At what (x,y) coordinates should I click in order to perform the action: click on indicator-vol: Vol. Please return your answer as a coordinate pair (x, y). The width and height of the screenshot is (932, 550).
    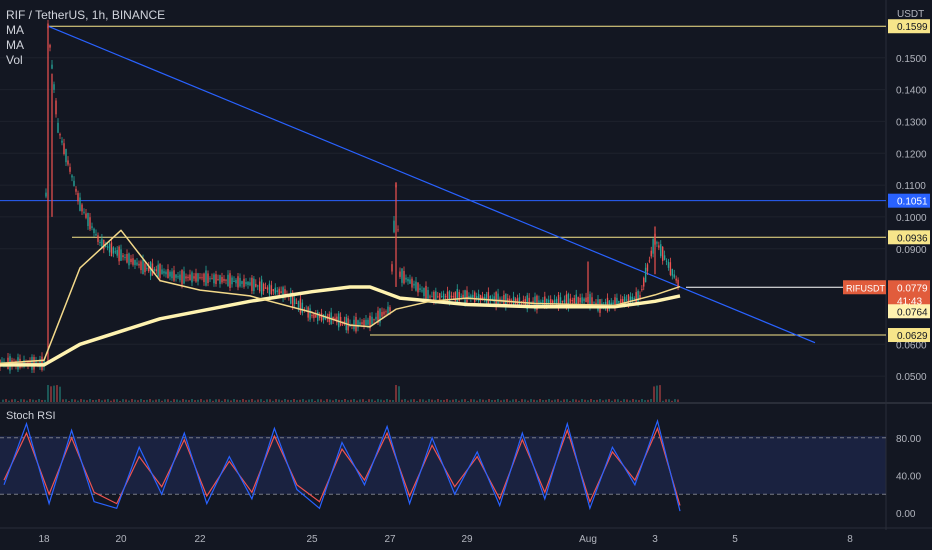
    Looking at the image, I should click on (85, 60).